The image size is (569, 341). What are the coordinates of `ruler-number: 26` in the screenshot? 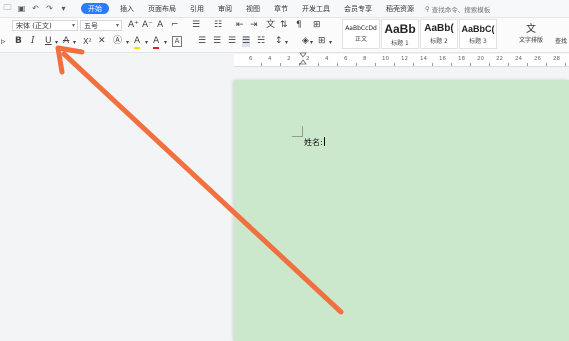 It's located at (537, 59).